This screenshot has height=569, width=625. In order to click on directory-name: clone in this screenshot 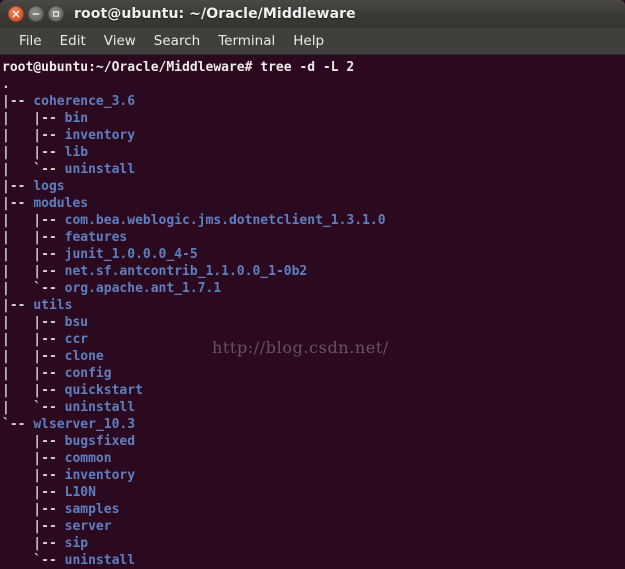, I will do `click(84, 356)`.